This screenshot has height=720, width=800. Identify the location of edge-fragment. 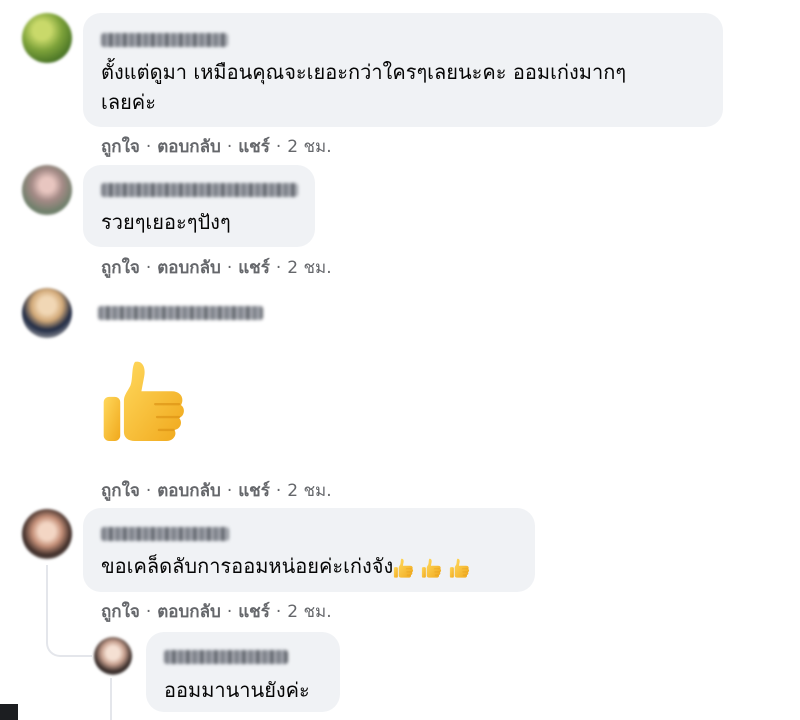
(9, 712).